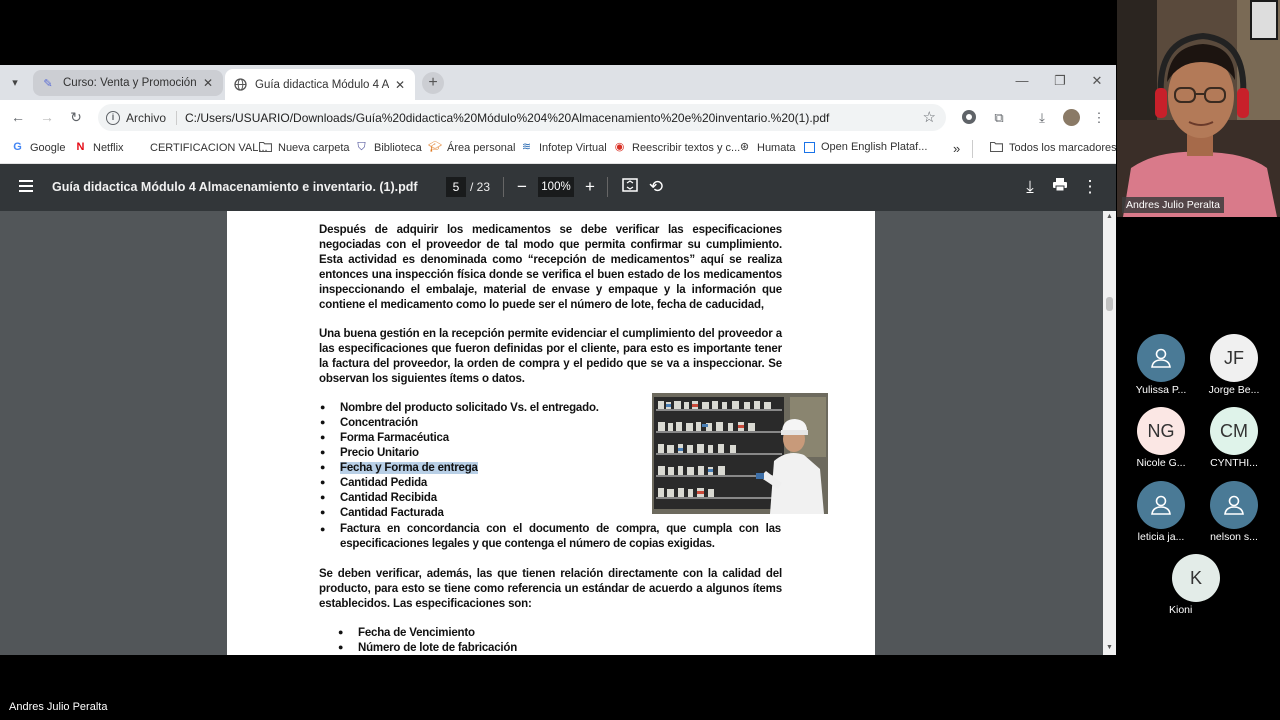  I want to click on toolbar-divider, so click(607, 187).